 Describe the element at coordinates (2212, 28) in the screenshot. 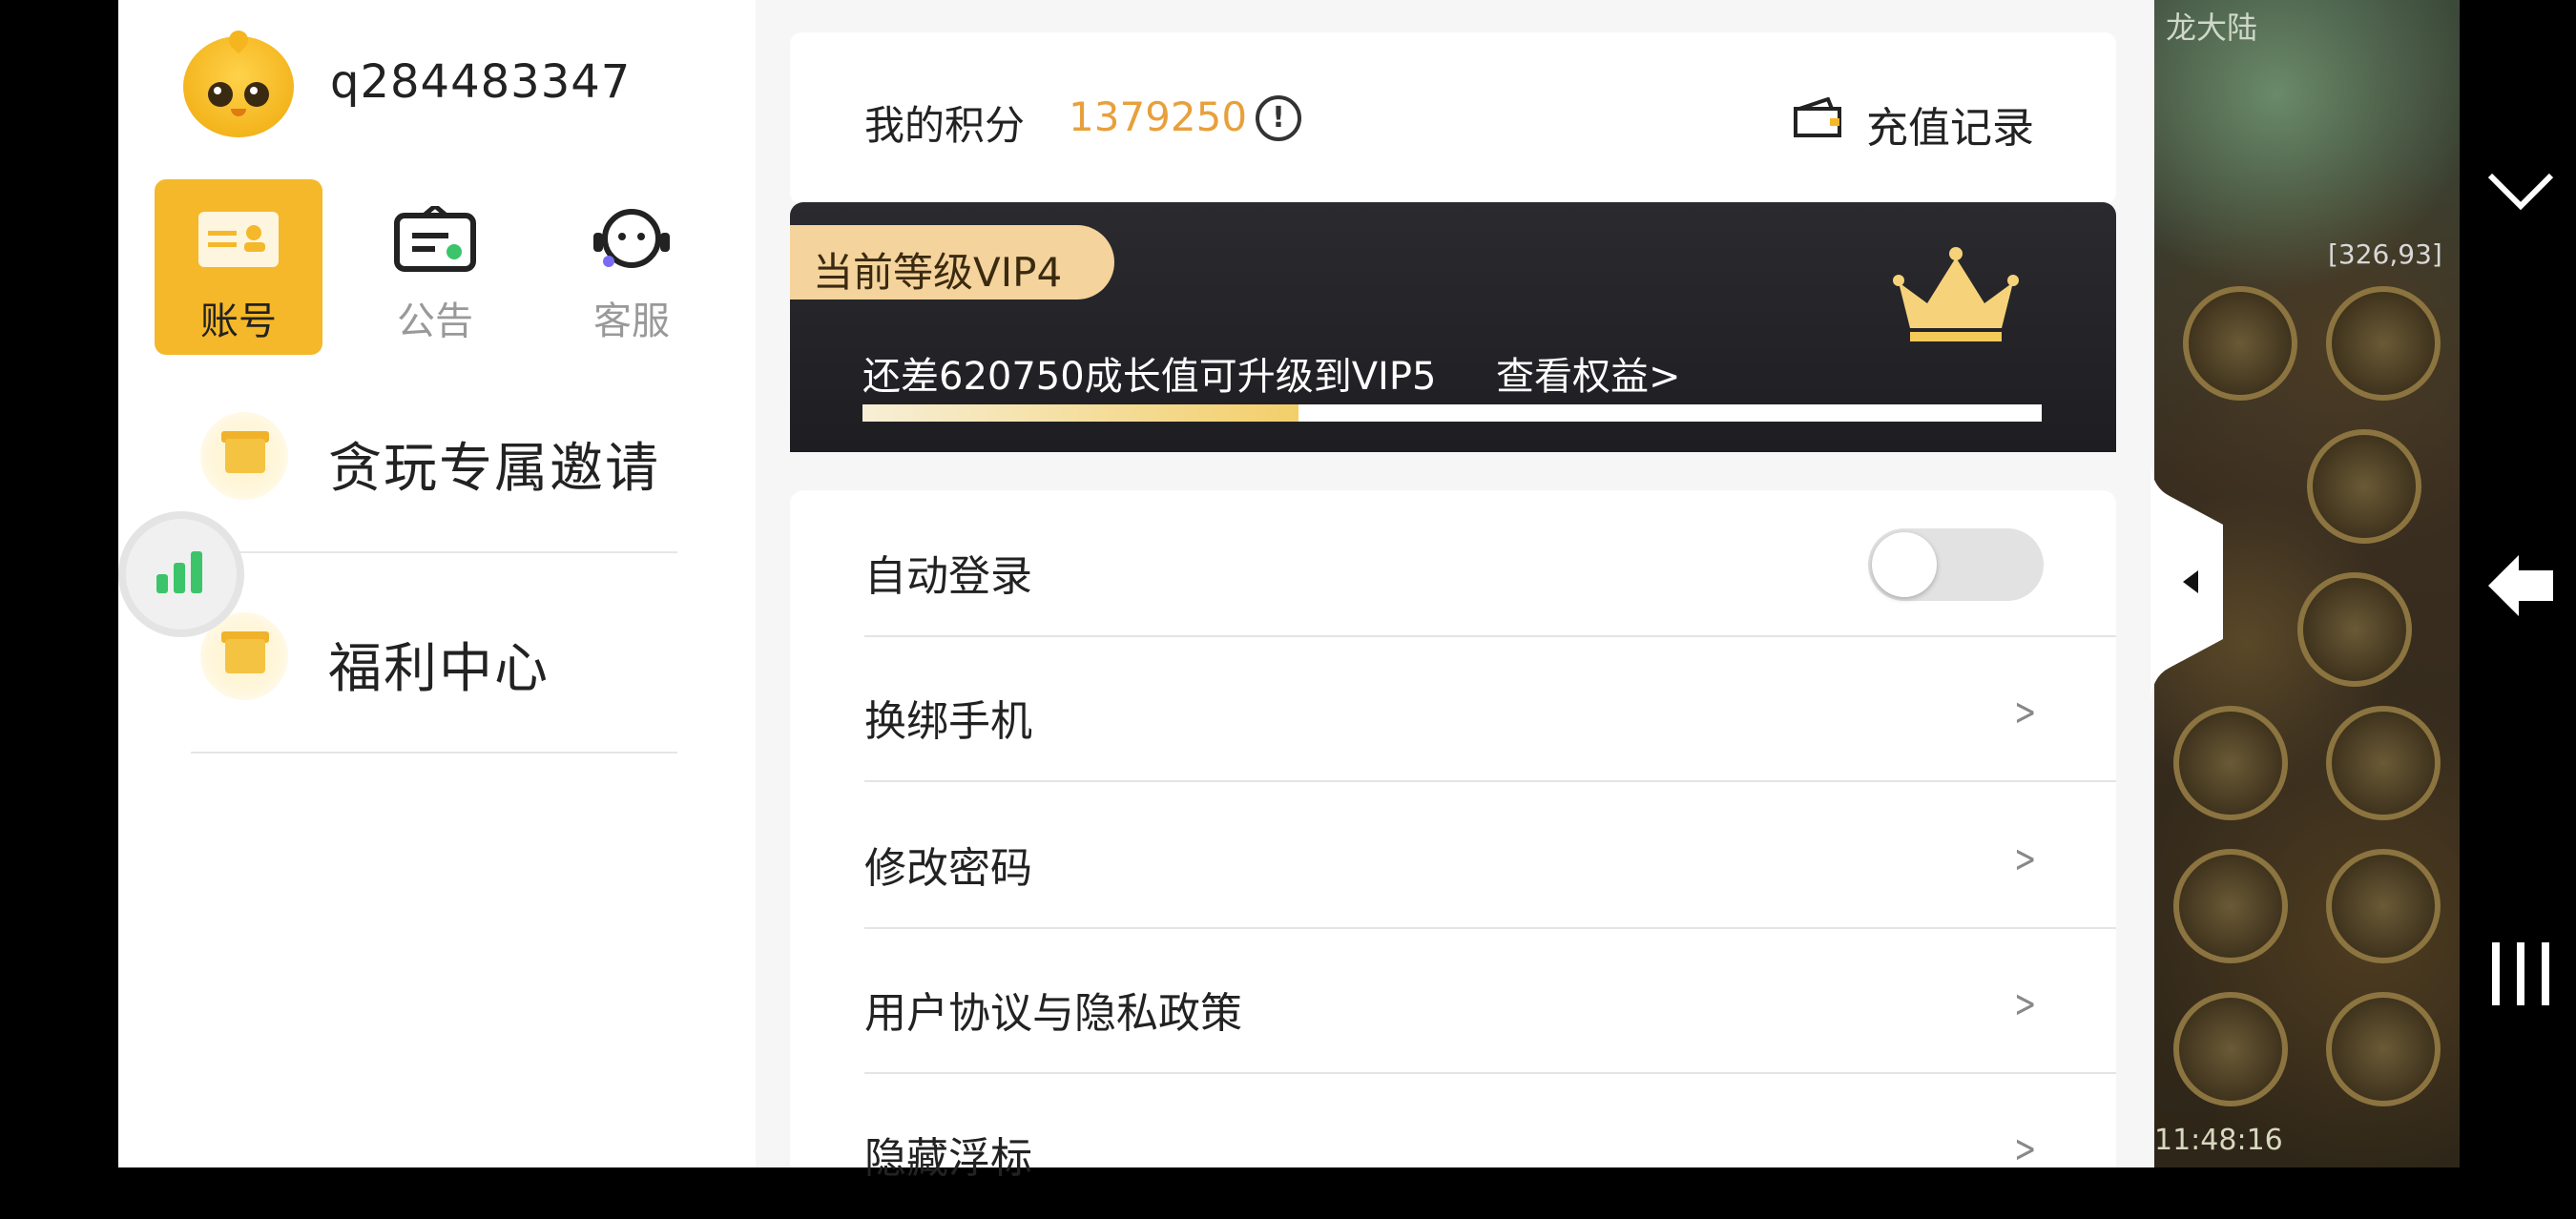

I see `game-map-title: 龙大陆` at that location.